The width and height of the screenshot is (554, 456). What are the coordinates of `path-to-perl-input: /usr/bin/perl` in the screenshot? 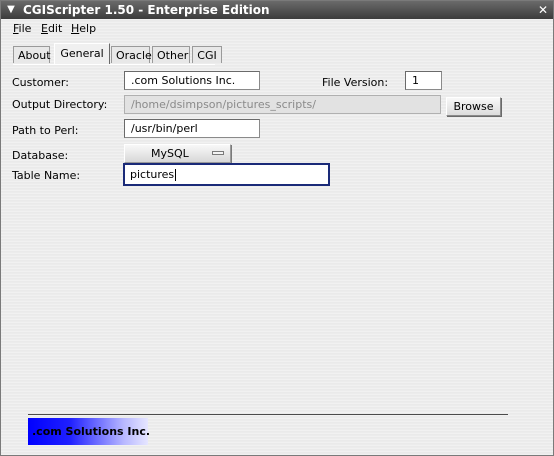 It's located at (192, 128).